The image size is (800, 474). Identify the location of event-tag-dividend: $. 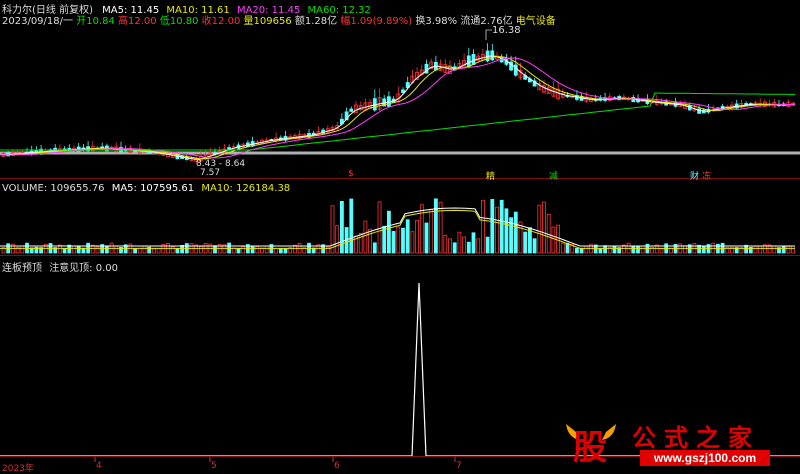
(351, 174).